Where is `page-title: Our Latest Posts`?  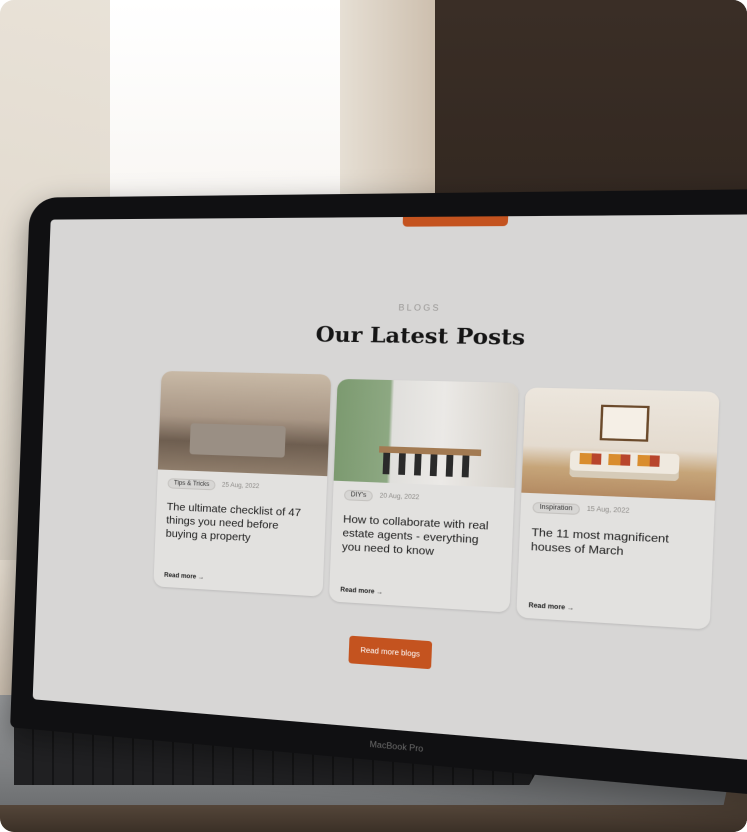 page-title: Our Latest Posts is located at coordinates (420, 336).